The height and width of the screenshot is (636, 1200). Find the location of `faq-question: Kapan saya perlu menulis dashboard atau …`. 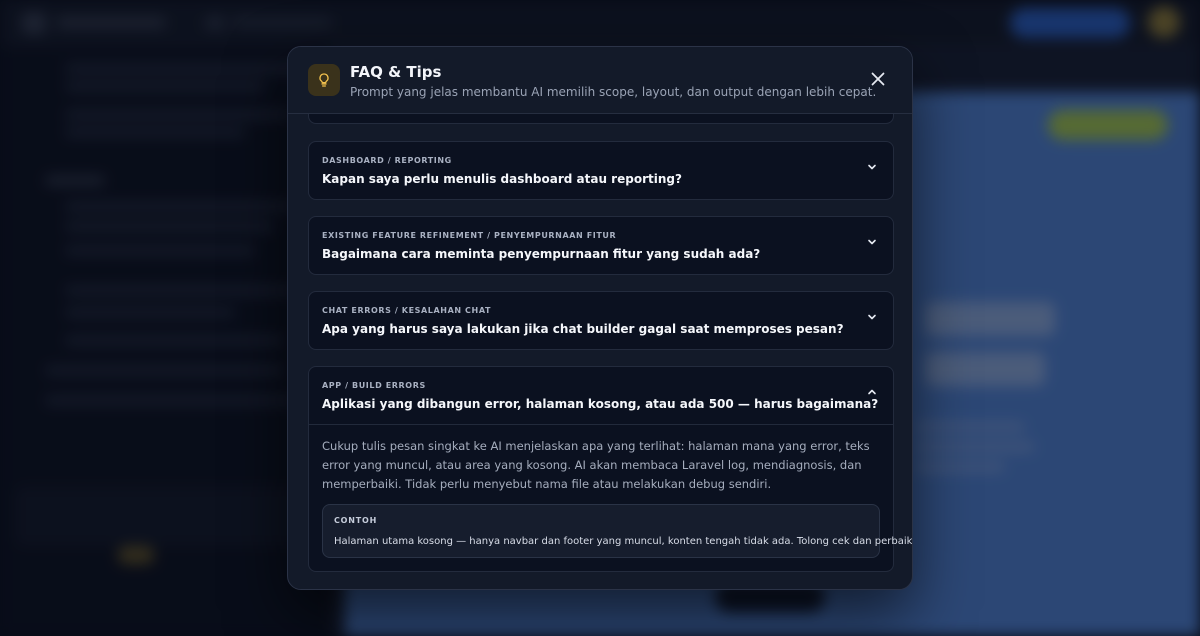

faq-question: Kapan saya perlu menulis dashboard atau … is located at coordinates (502, 179).